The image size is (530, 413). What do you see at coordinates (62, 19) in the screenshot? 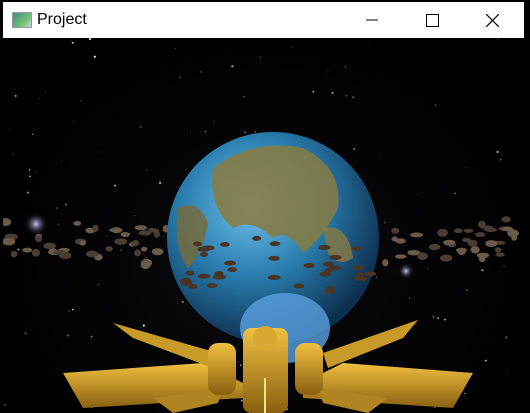
I see `window-title: Project` at bounding box center [62, 19].